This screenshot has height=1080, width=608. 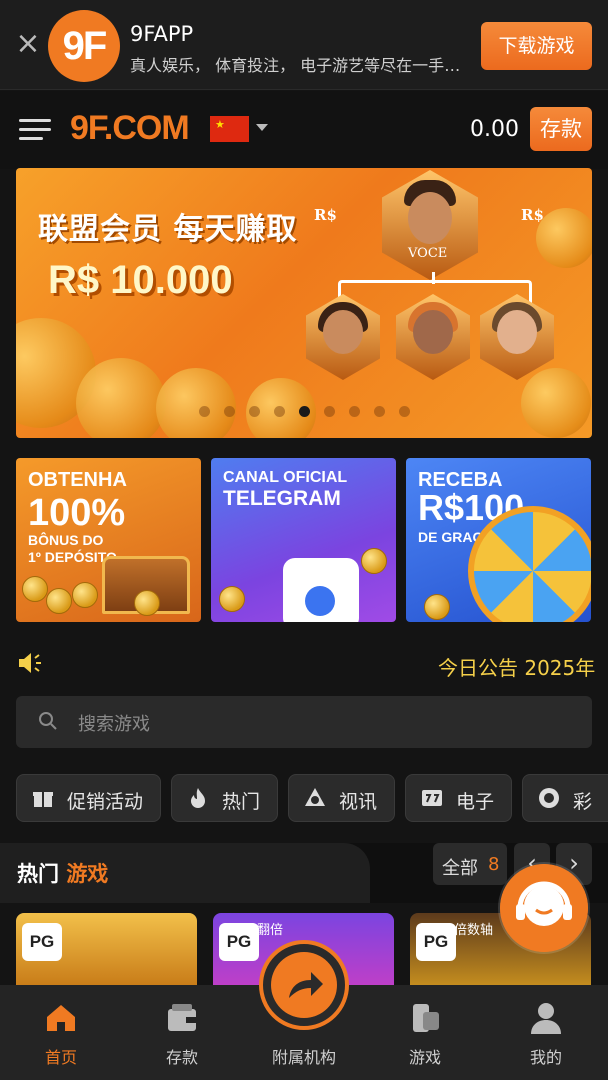 What do you see at coordinates (304, 130) in the screenshot?
I see `site-header: 9F.COM ★ 0.00 存款` at bounding box center [304, 130].